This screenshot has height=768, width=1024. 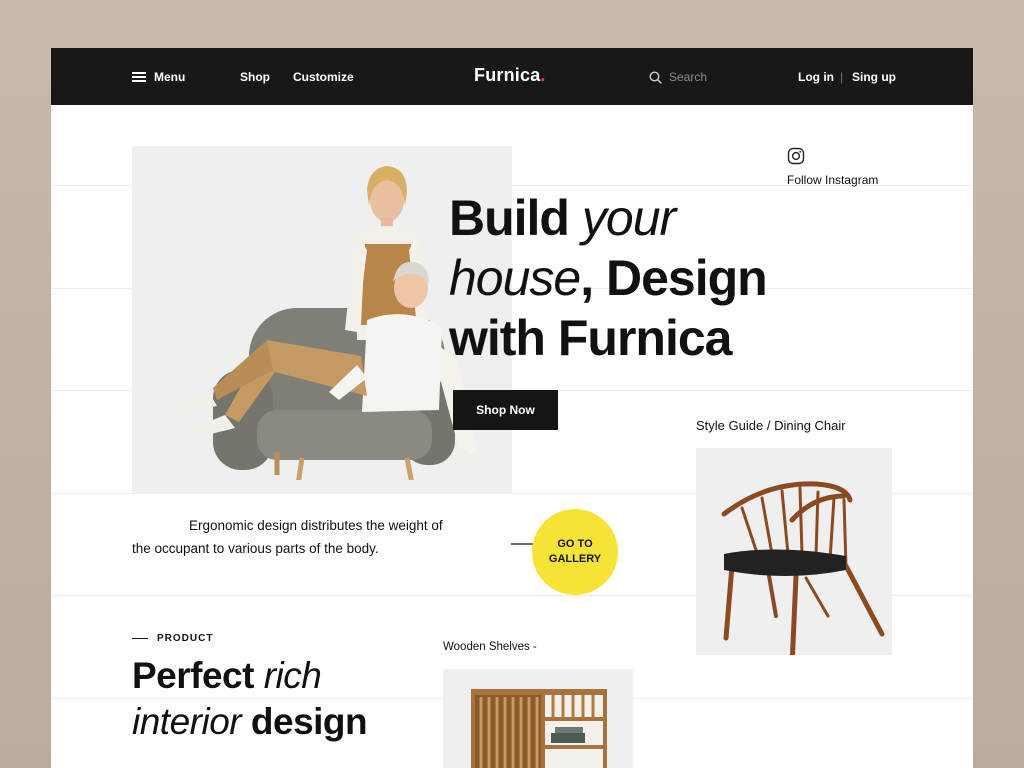 I want to click on hamburger-icon, so click(x=139, y=77).